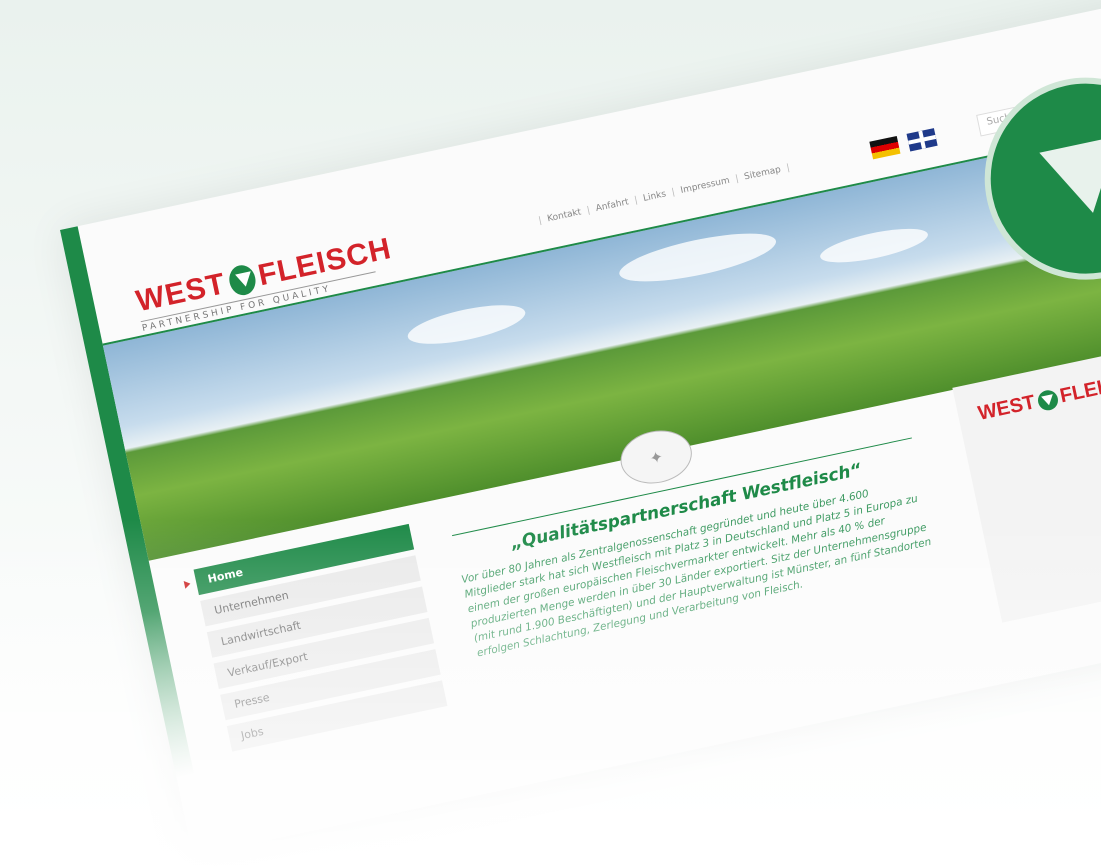 The image size is (1101, 866). Describe the element at coordinates (564, 215) in the screenshot. I see `topnav-kontakt: Kontakt` at that location.